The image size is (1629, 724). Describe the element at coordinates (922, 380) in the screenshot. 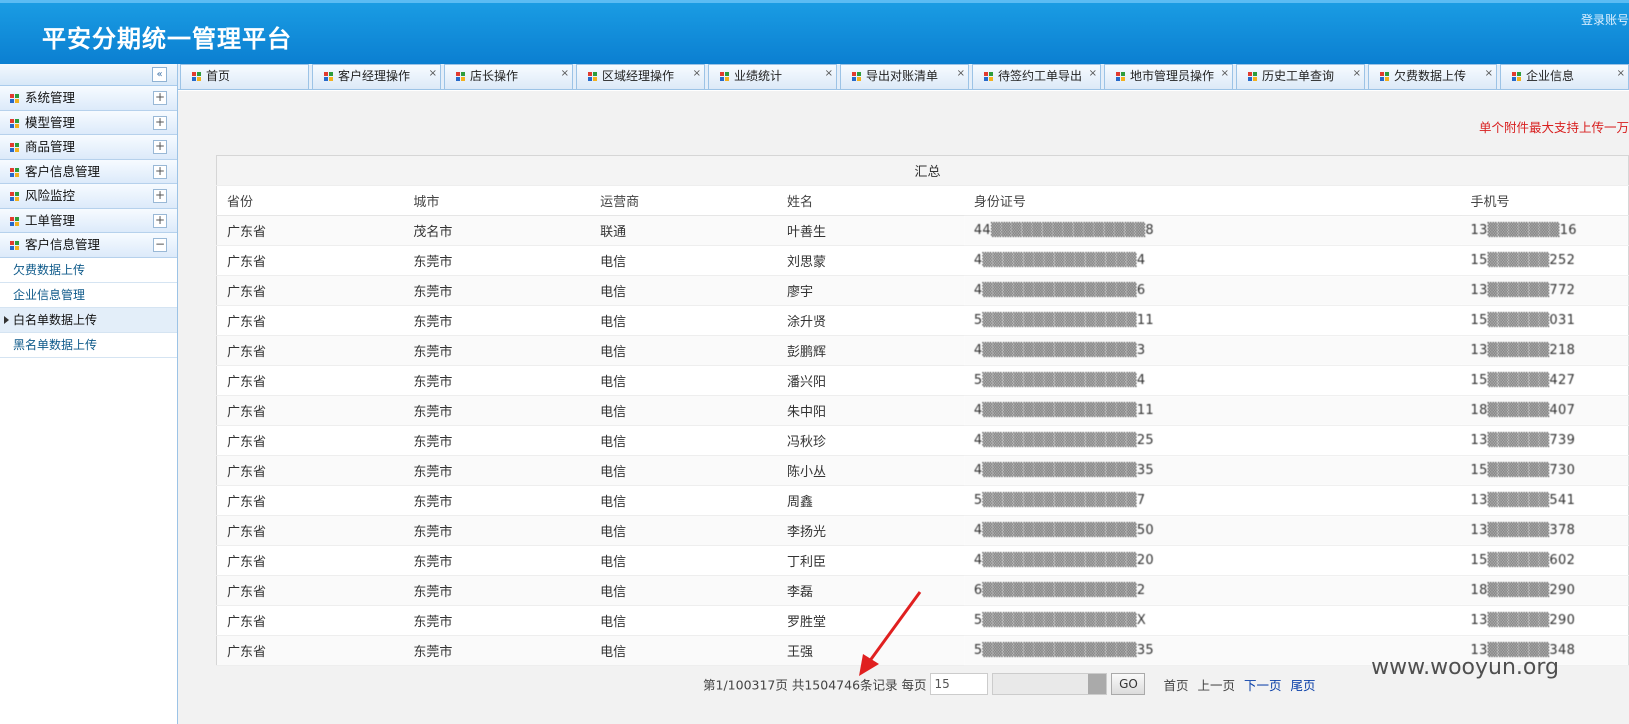

I see `table-row: 广东省 东莞市 电信 潘兴阳 5▒▒▒▒▒▒▒▒▒▒▒▒▒▒▒4 15▒▒▒▒▒▒427` at that location.